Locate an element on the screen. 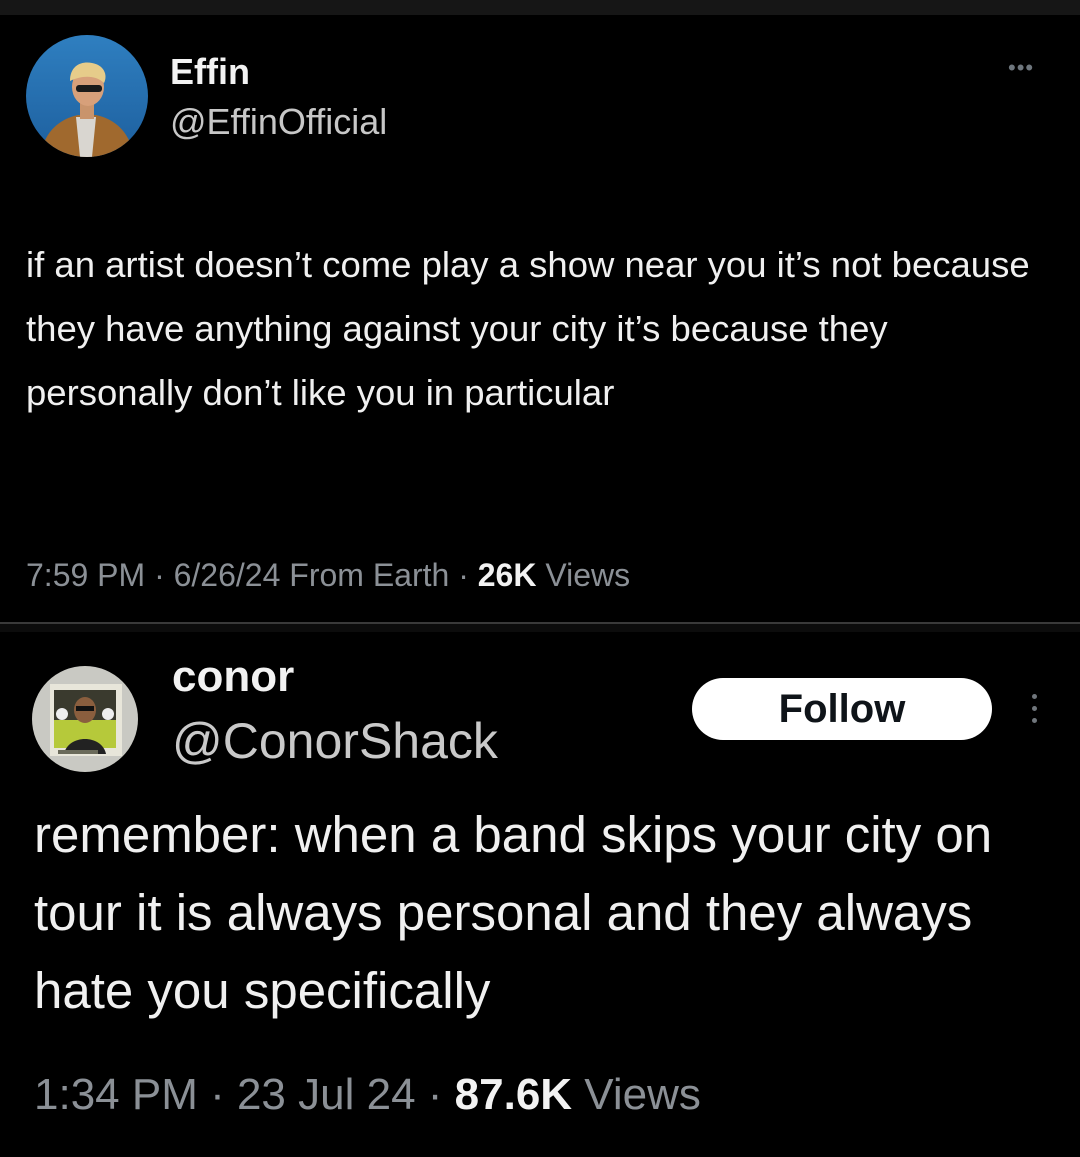 Image resolution: width=1080 pixels, height=1157 pixels. follow-button: Follow is located at coordinates (842, 709).